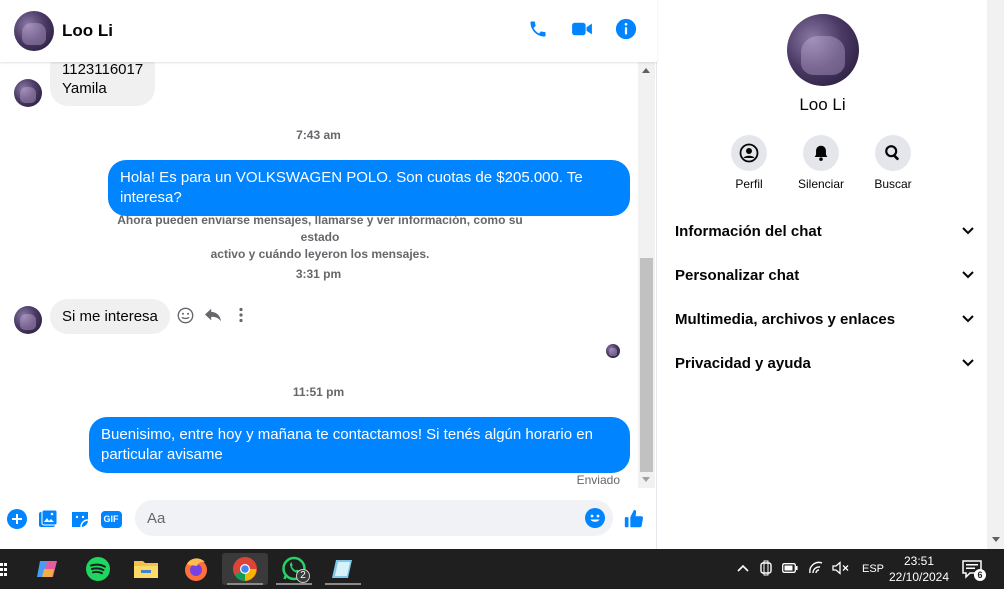 The image size is (1004, 589). Describe the element at coordinates (743, 569) in the screenshot. I see `chevron-up-icon` at that location.